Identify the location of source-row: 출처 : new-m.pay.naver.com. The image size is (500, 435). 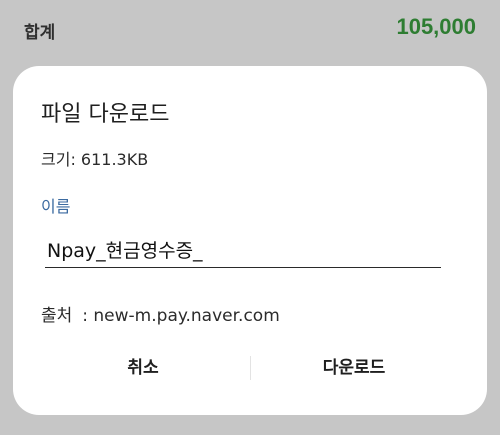
(160, 313).